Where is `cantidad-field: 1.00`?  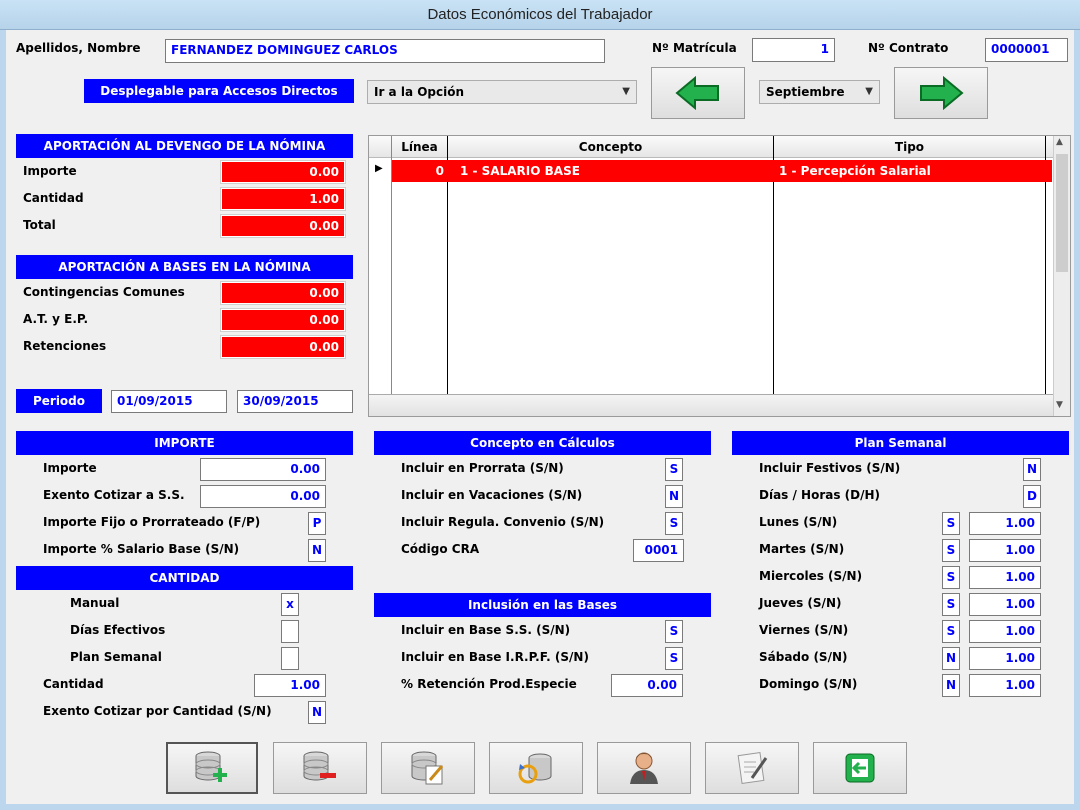 cantidad-field: 1.00 is located at coordinates (290, 685).